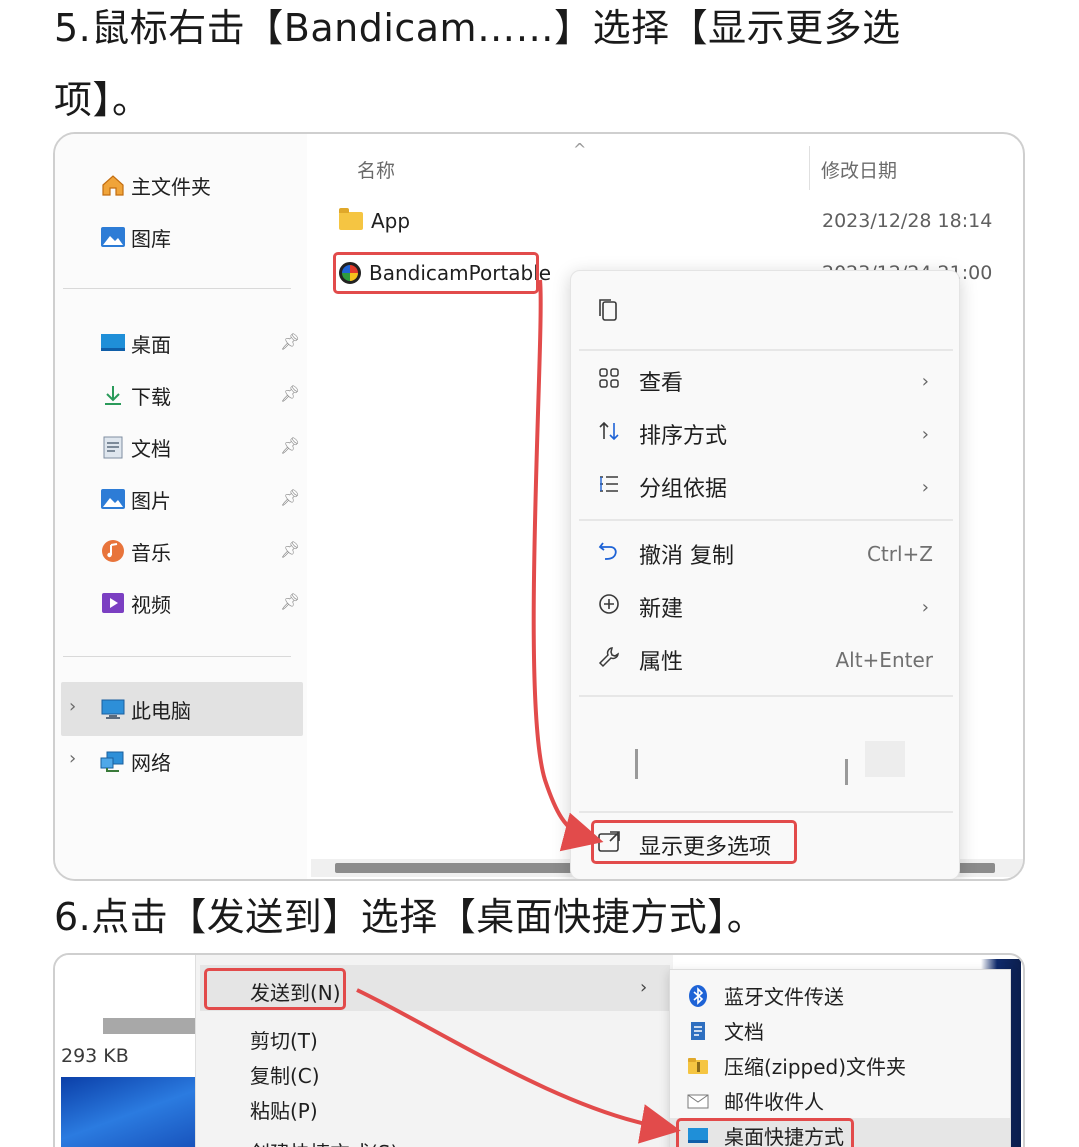 Image resolution: width=1079 pixels, height=1147 pixels. What do you see at coordinates (840, 1030) in the screenshot?
I see `submenu-item-documents: 文档` at bounding box center [840, 1030].